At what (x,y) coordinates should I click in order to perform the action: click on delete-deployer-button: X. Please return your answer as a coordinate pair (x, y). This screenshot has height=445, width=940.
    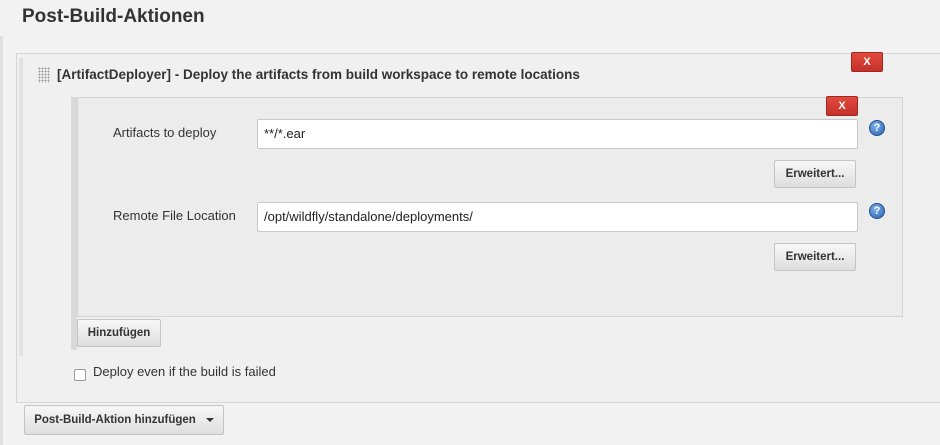
    Looking at the image, I should click on (867, 62).